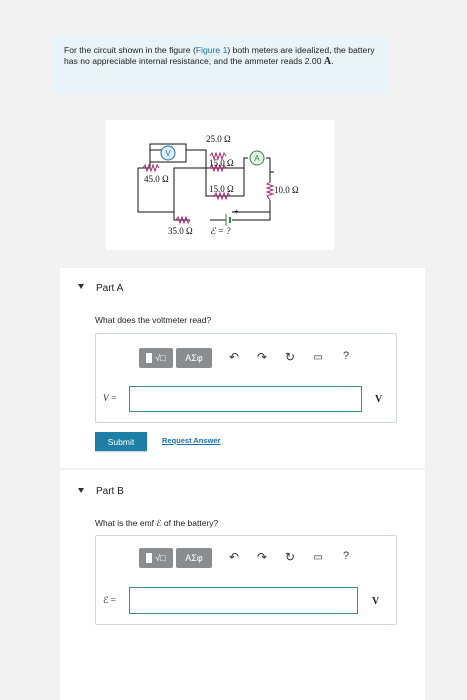 Image resolution: width=467 pixels, height=700 pixels. Describe the element at coordinates (110, 398) in the screenshot. I see `part-a-variable-label: V =` at that location.